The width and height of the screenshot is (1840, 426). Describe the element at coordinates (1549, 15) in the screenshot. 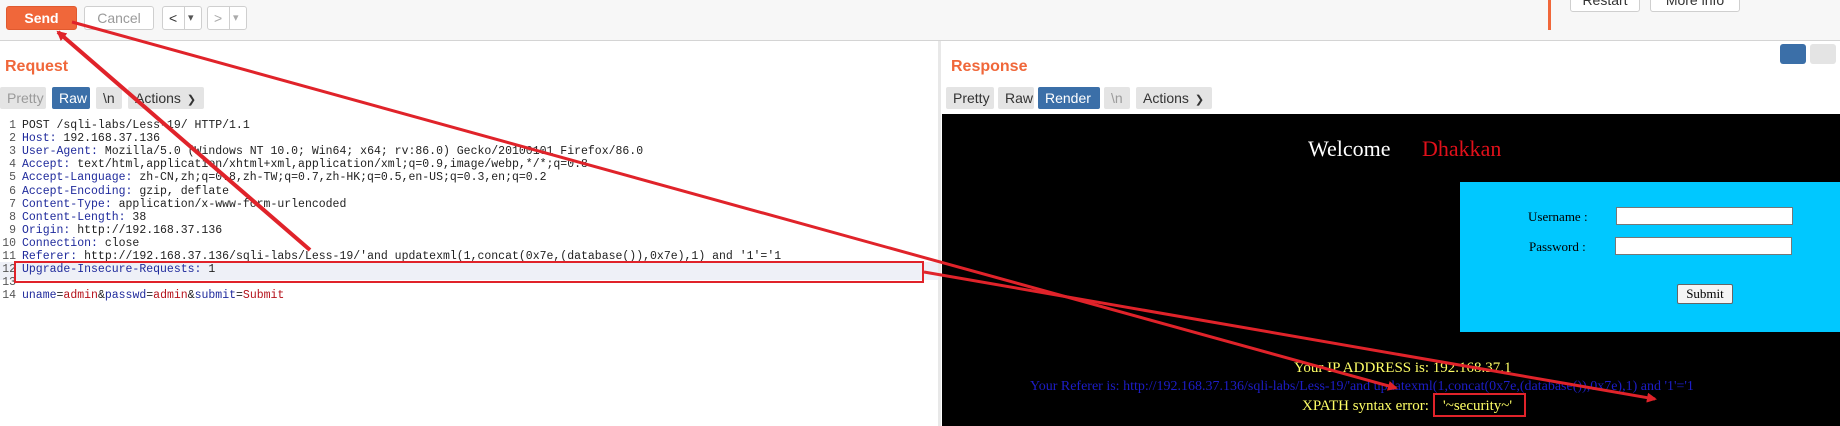

I see `accent-separator` at that location.